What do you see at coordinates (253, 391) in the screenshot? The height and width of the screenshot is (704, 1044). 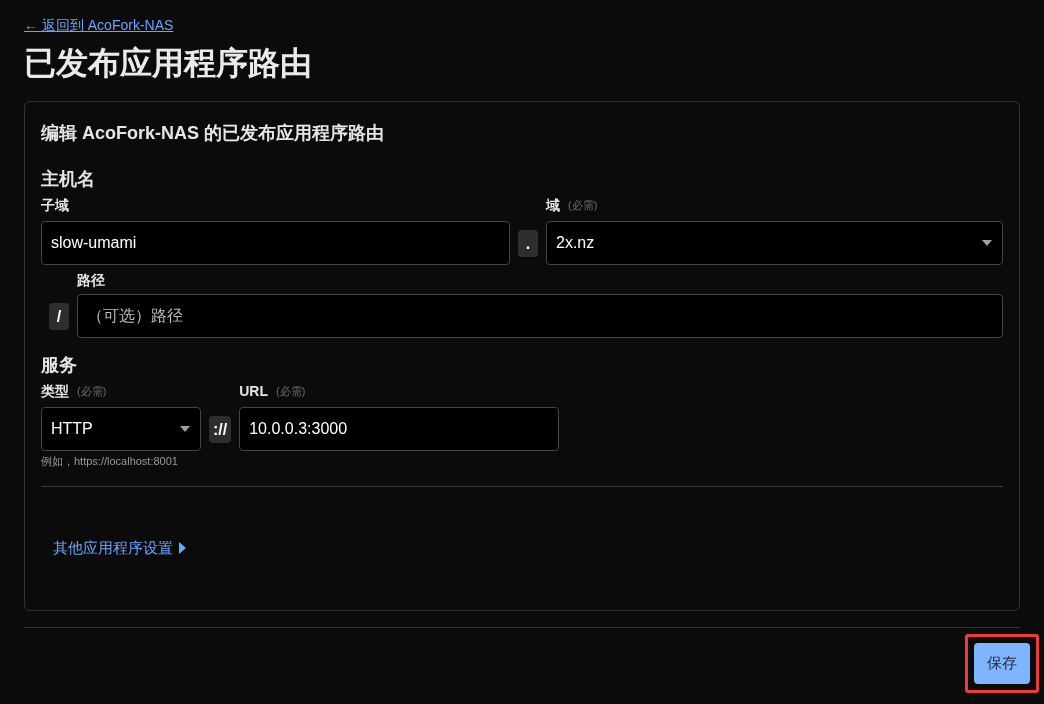 I see `field-label: URL` at bounding box center [253, 391].